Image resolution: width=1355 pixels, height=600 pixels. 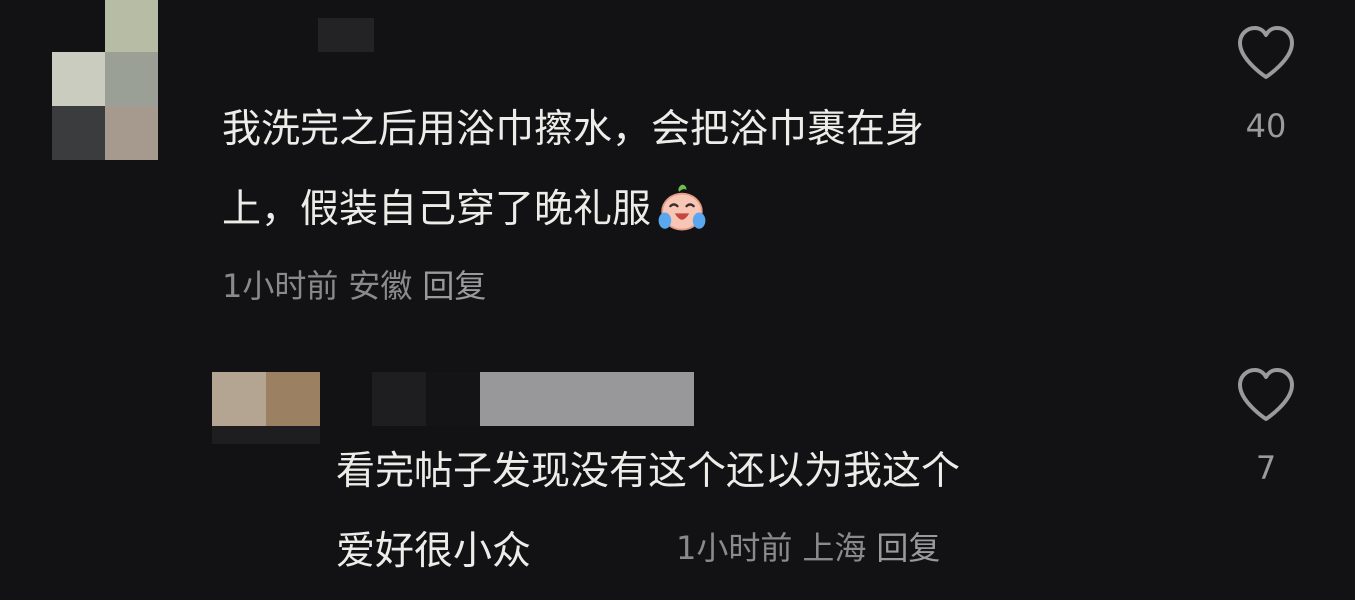 What do you see at coordinates (648, 512) in the screenshot?
I see `comment-body: 看完帖子发现没有这个还以为我这个 爱好很小众` at bounding box center [648, 512].